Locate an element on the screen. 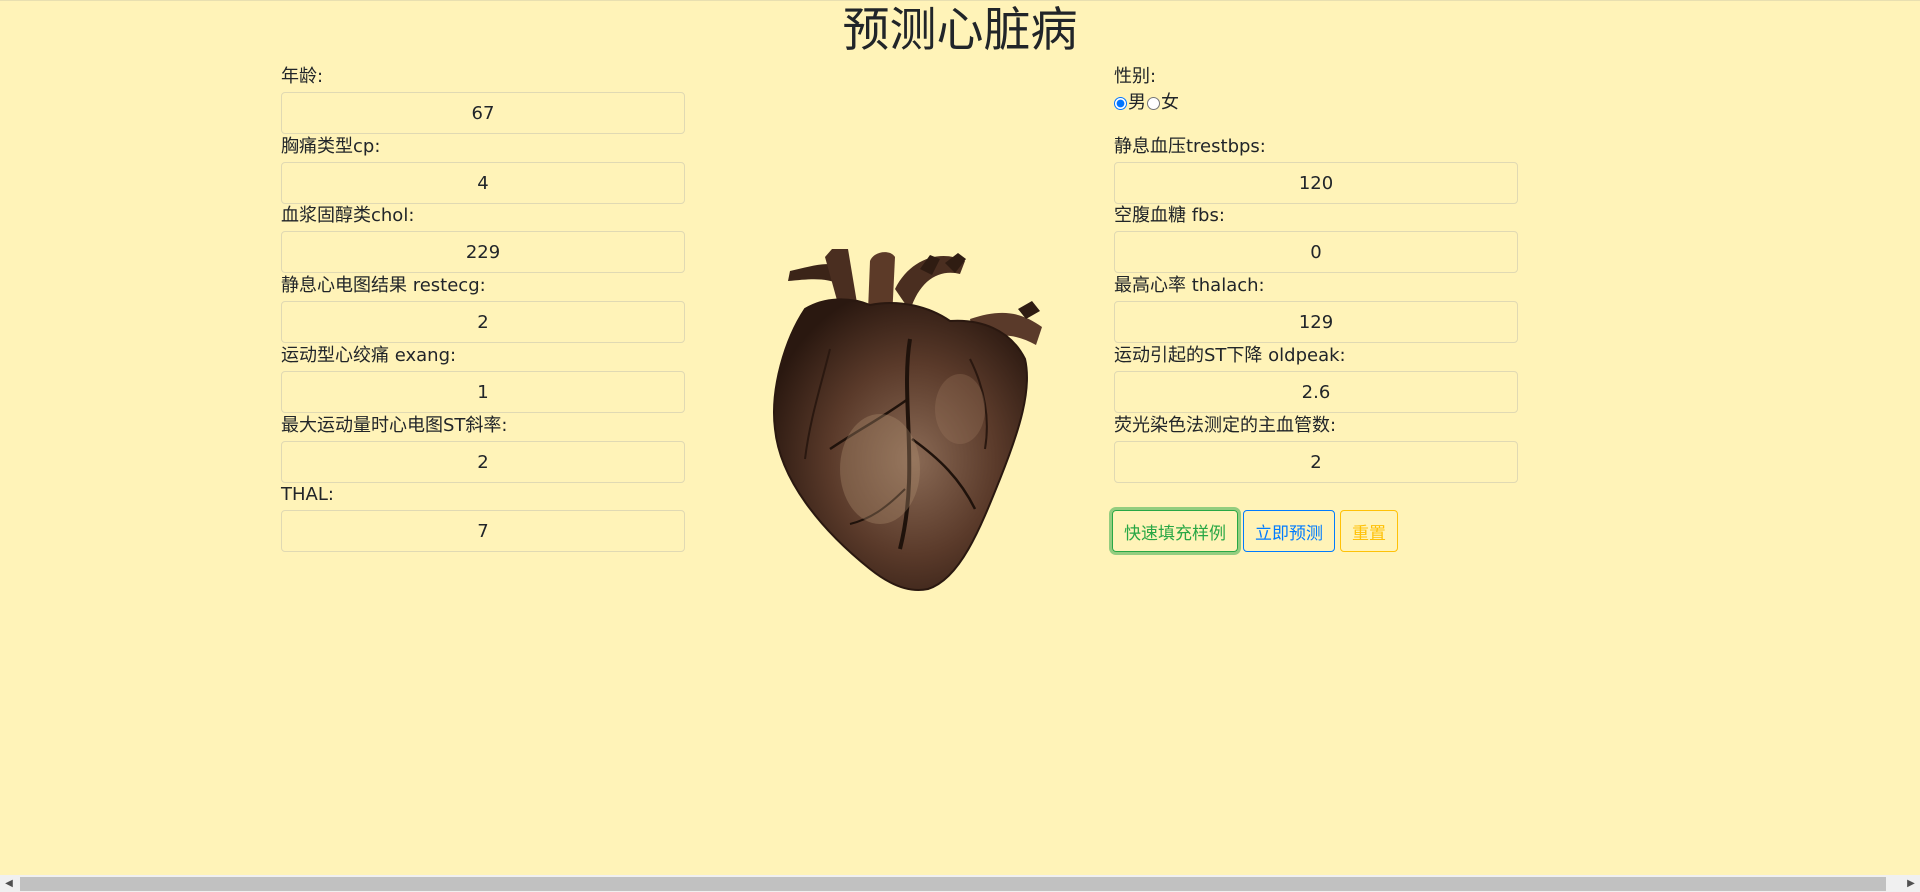  fbs-input is located at coordinates (1316, 252).